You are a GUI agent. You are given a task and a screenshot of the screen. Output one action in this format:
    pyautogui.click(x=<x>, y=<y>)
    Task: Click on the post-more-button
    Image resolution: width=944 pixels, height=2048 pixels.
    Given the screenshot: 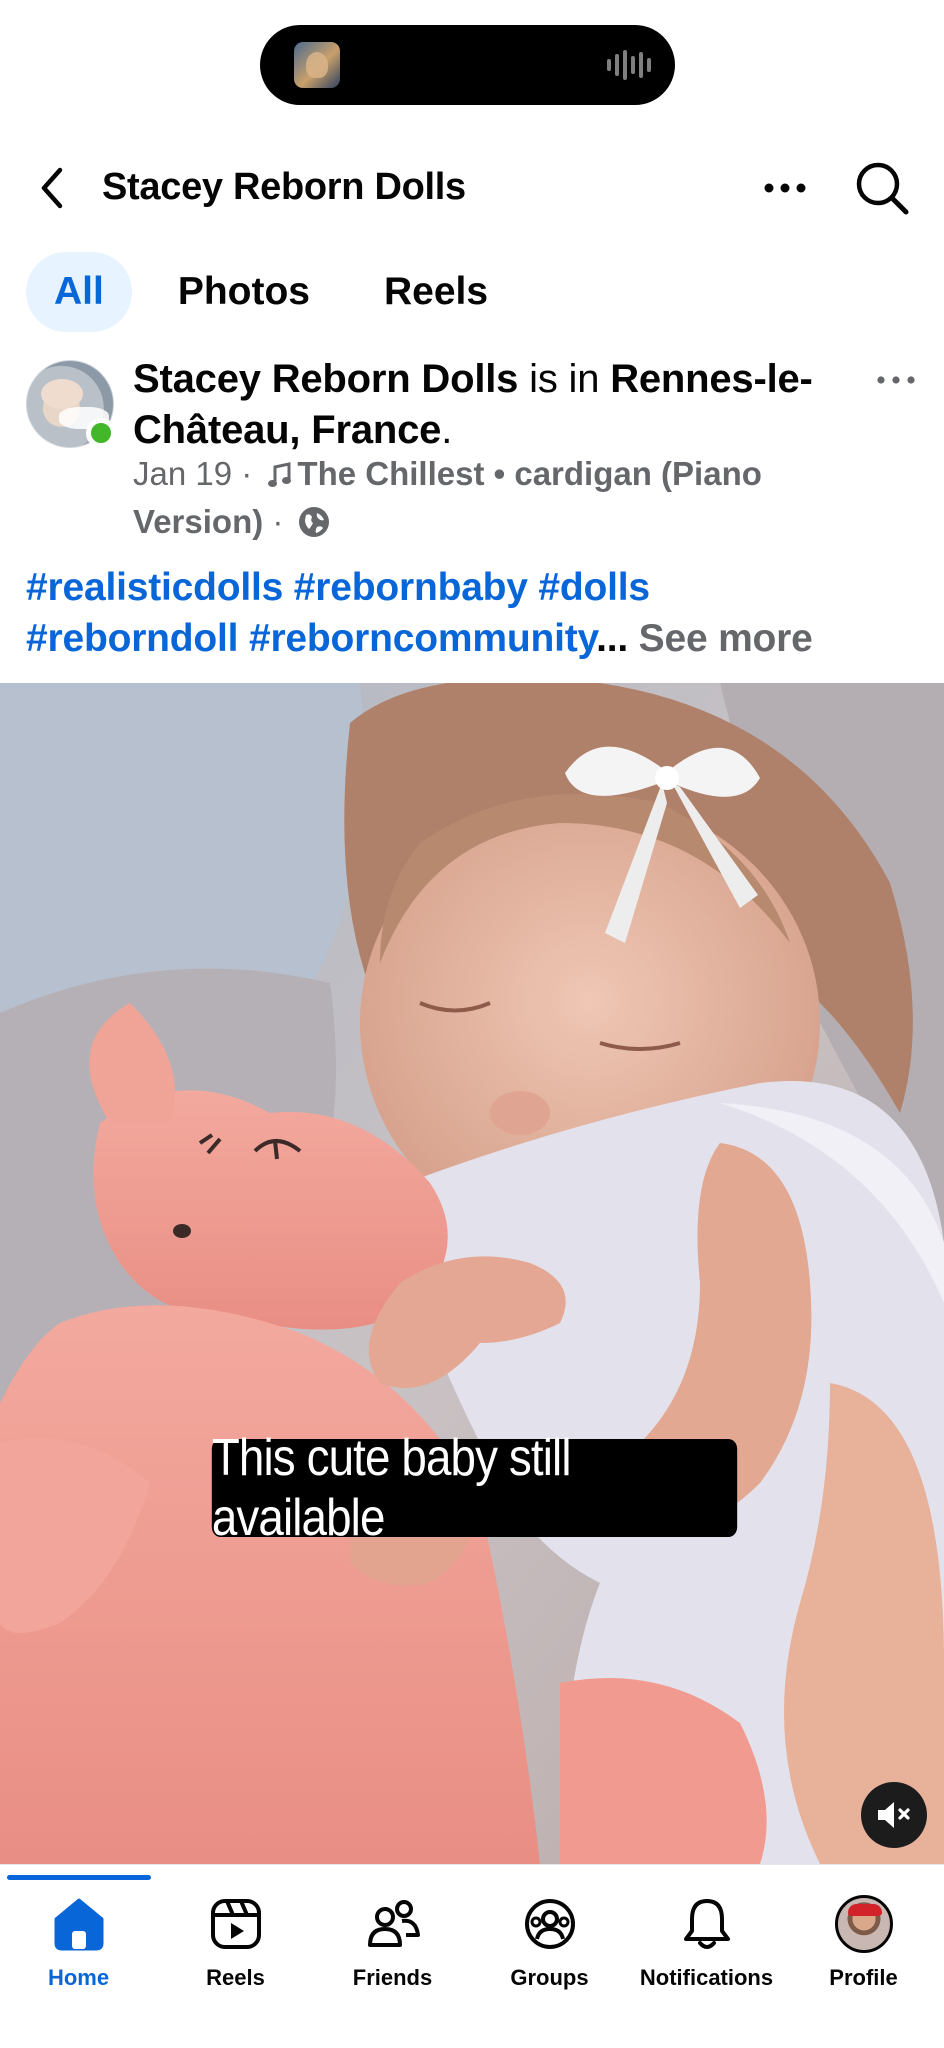 What is the action you would take?
    pyautogui.click(x=896, y=380)
    